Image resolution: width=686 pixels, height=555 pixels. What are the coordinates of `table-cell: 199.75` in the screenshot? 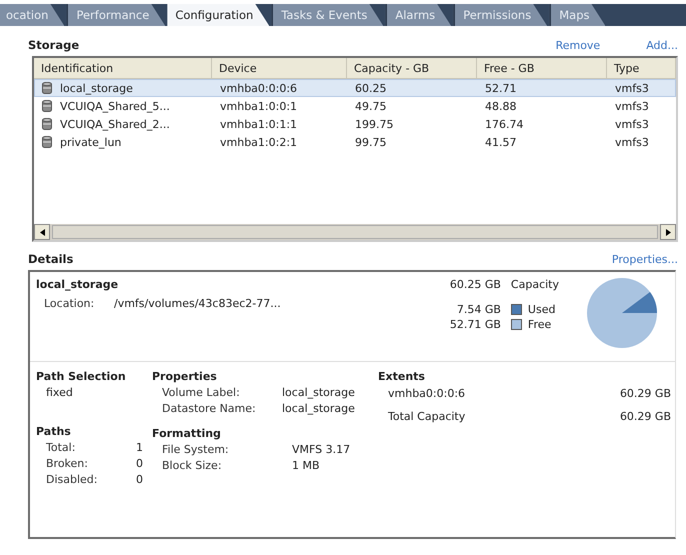 It's located at (374, 124).